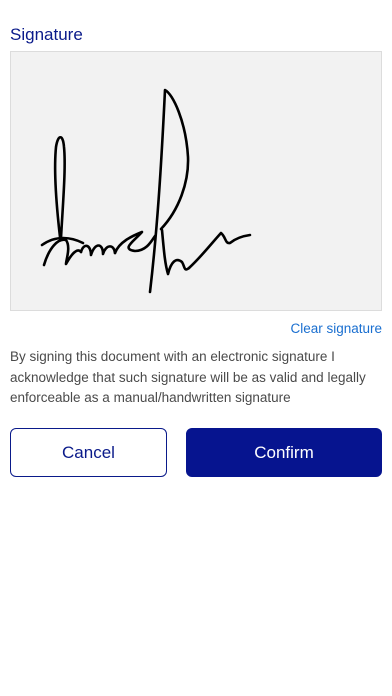 The image size is (392, 696). What do you see at coordinates (336, 328) in the screenshot?
I see `clear-signature-link: Clear signature` at bounding box center [336, 328].